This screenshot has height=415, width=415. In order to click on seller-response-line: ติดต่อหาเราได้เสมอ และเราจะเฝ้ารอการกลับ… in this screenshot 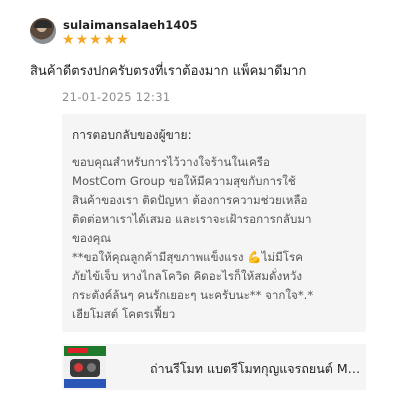, I will do `click(192, 219)`.